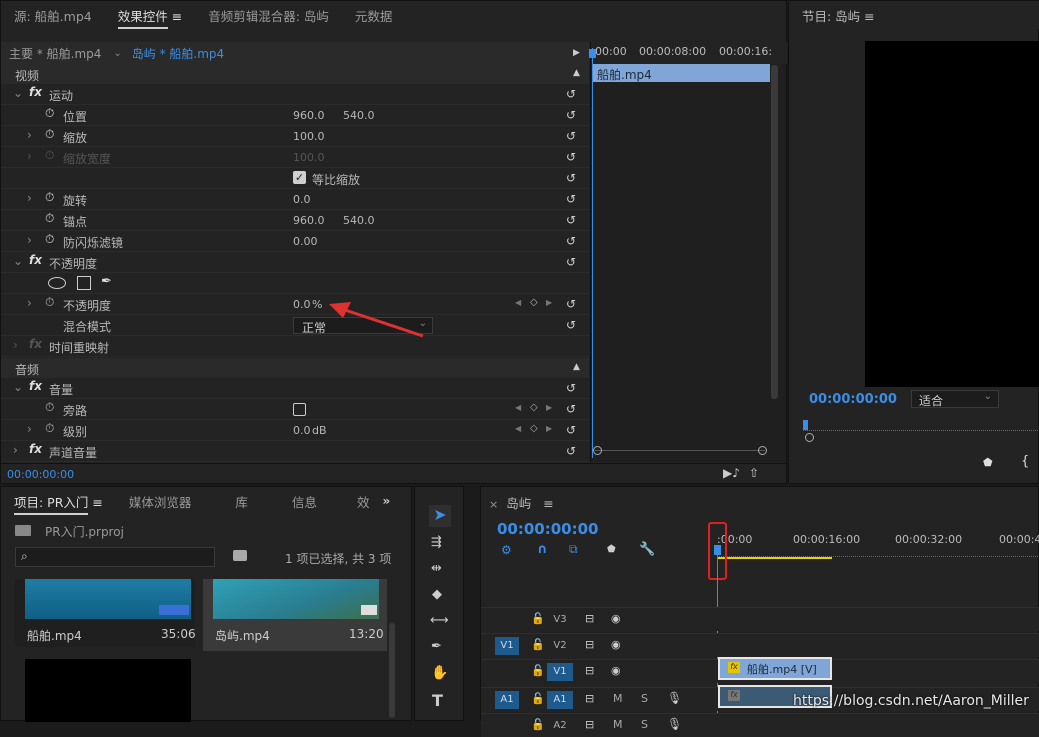  Describe the element at coordinates (241, 501) in the screenshot. I see `tab-libraries: 库` at that location.